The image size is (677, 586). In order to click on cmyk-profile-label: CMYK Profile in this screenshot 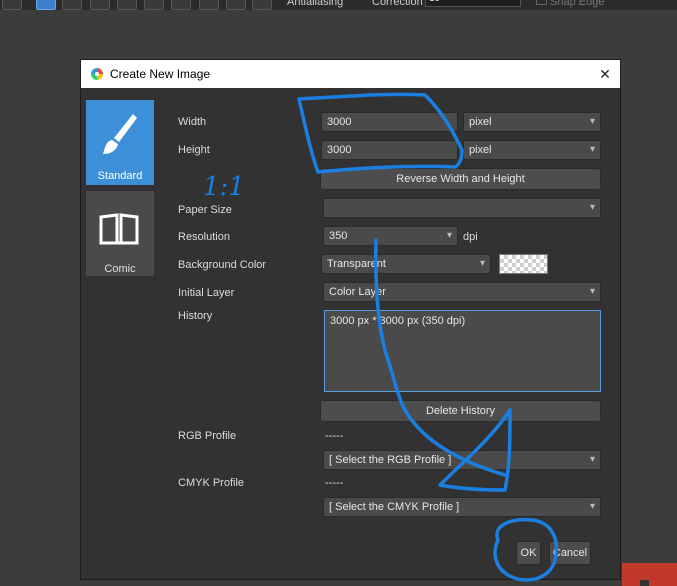, I will do `click(211, 483)`.